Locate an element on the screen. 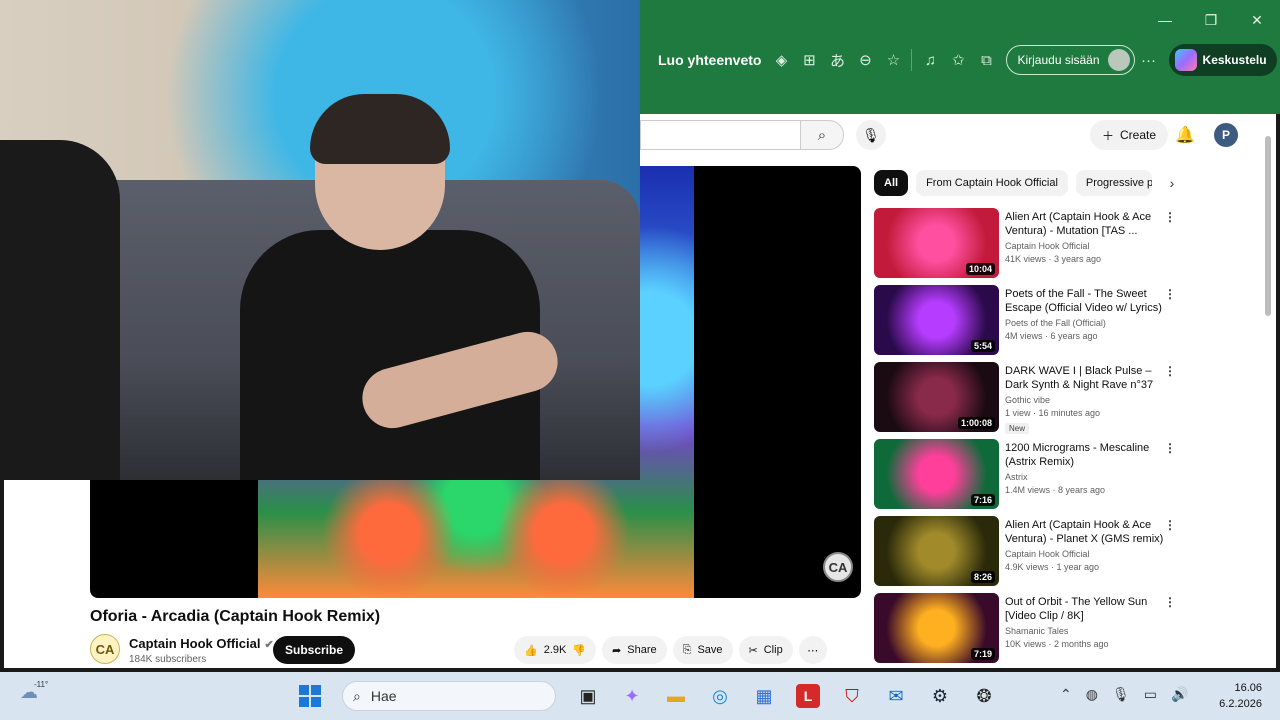  thumbs-down-icon: 👎 is located at coordinates (579, 650).